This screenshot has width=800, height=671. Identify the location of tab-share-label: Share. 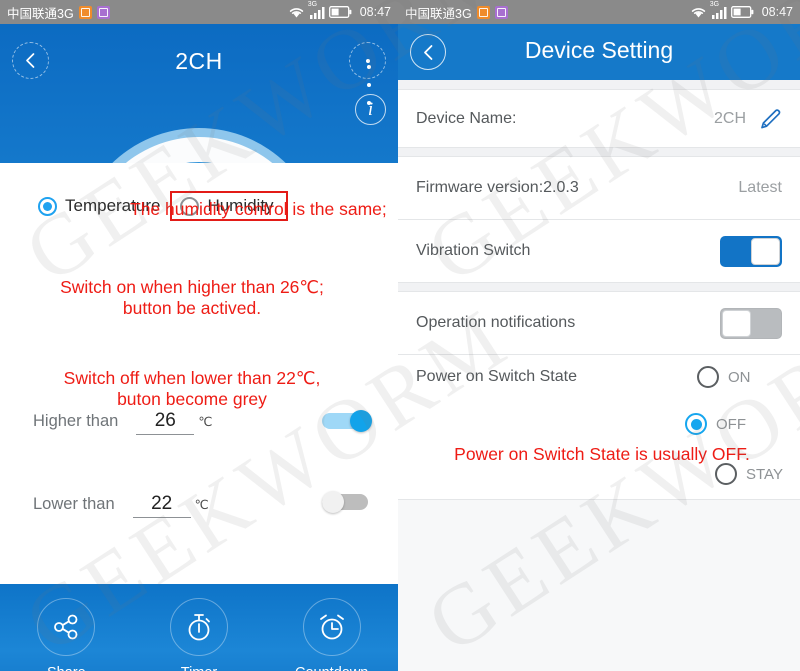
(66, 668).